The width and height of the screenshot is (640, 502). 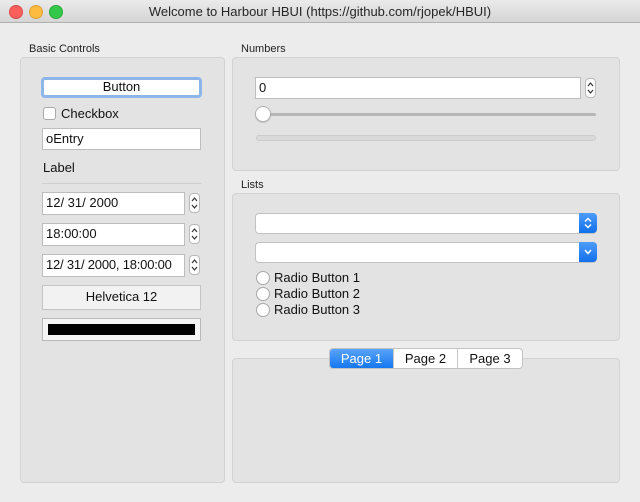 I want to click on static-label: Label, so click(x=59, y=167).